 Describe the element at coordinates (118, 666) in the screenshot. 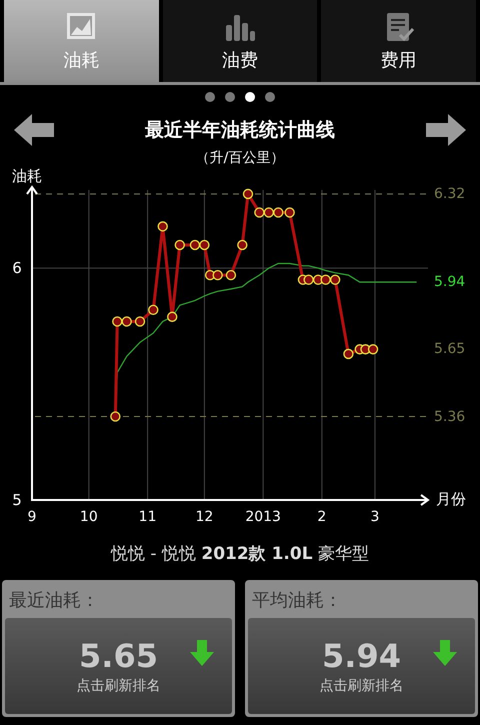

I see `refresh-rank-button: 5.65 点击刷新排名` at that location.